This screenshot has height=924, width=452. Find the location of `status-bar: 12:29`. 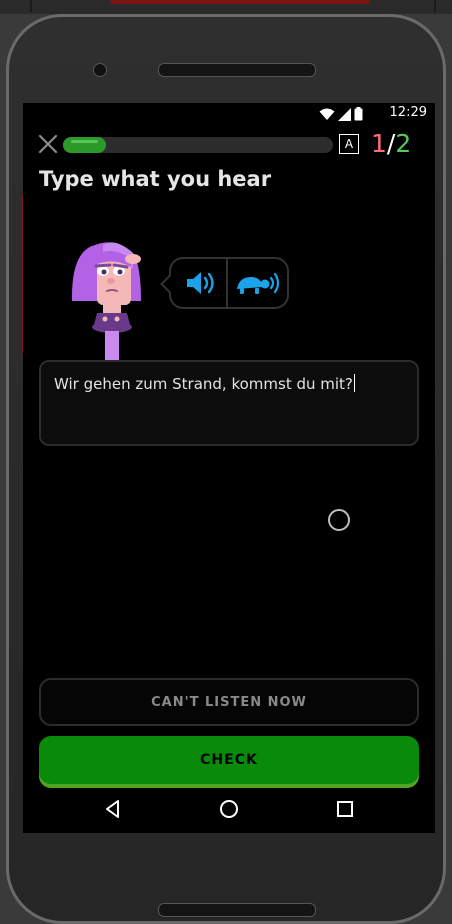

status-bar: 12:29 is located at coordinates (229, 114).